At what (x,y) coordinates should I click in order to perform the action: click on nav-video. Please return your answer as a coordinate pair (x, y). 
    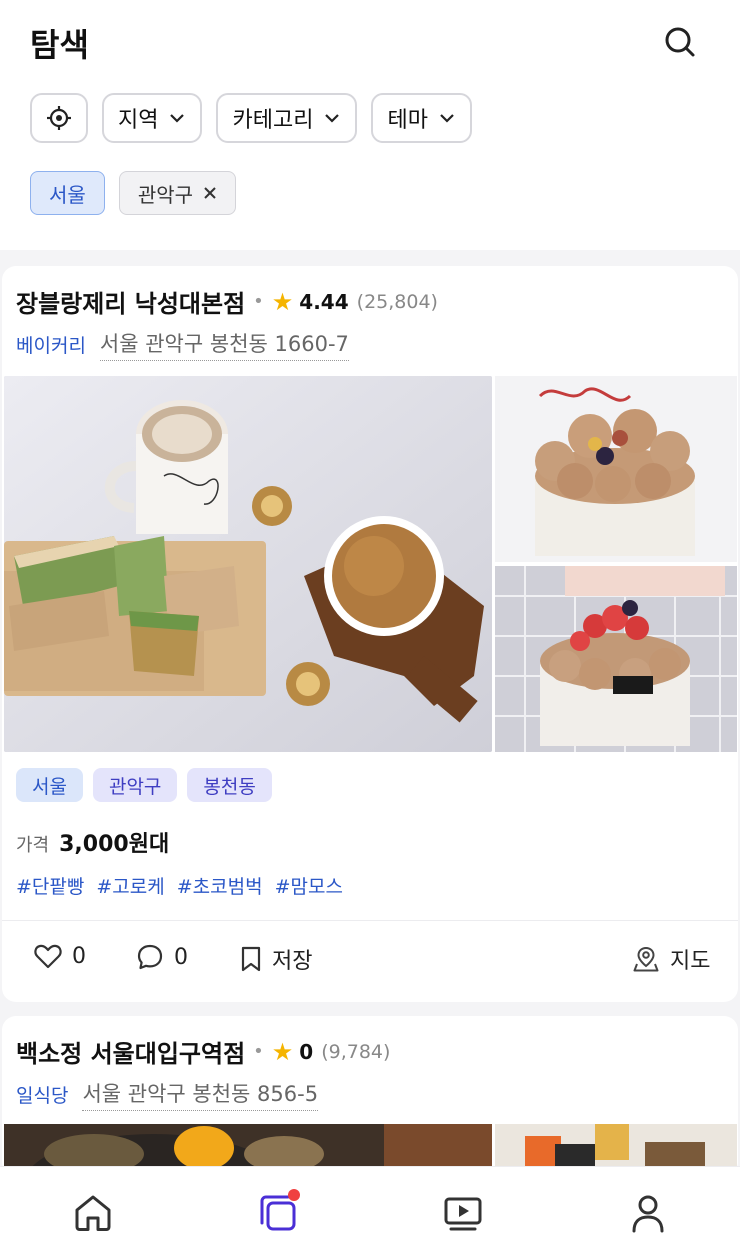
    Looking at the image, I should click on (463, 1213).